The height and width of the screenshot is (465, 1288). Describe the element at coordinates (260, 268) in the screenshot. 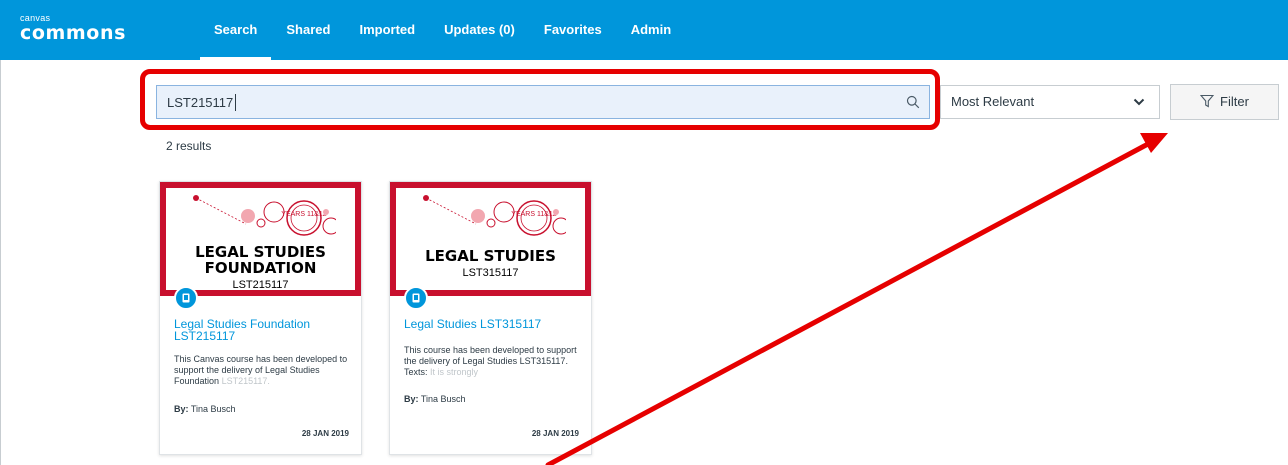

I see `thumb-title-line2: FOUNDATION` at that location.